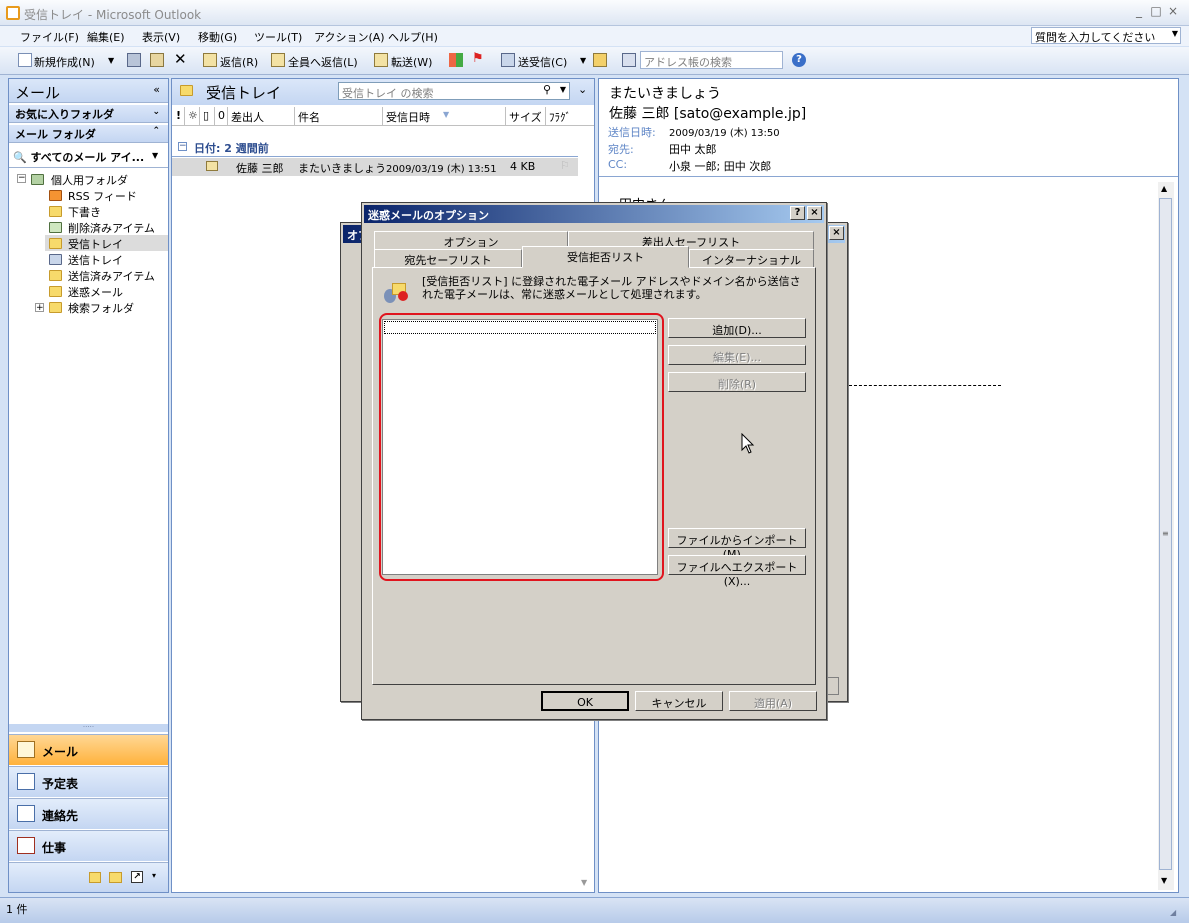 This screenshot has width=1189, height=923. Describe the element at coordinates (693, 149) in the screenshot. I see `to-value: 田中 太郎` at that location.